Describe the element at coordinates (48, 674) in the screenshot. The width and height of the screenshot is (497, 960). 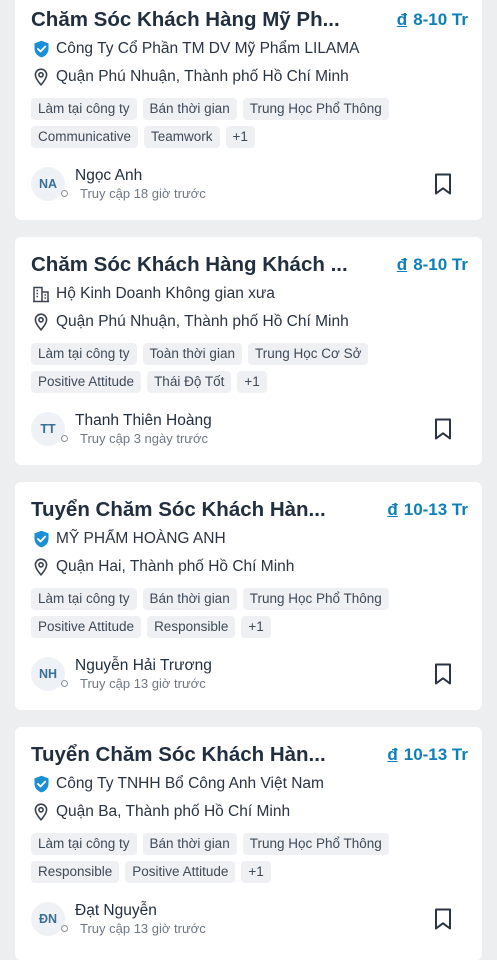
I see `avatar: NH` at that location.